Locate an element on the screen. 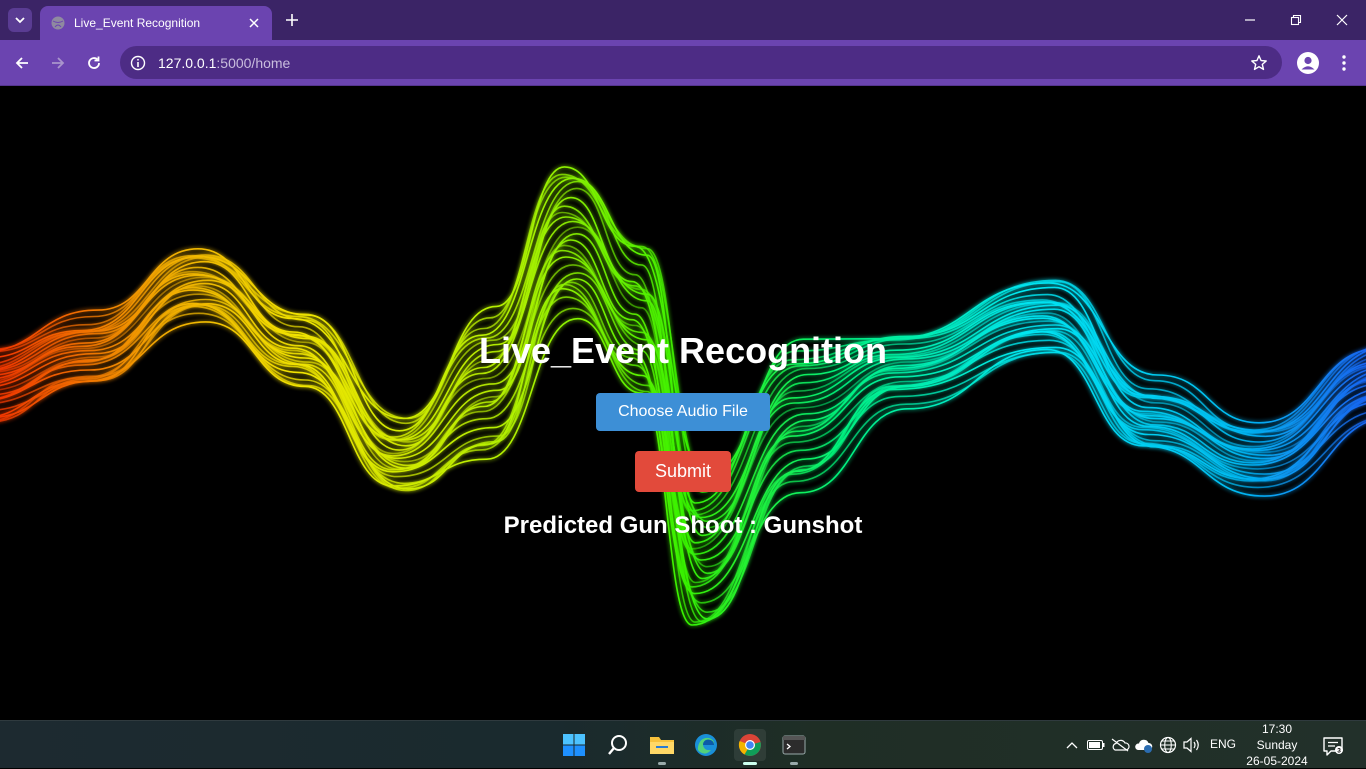 Image resolution: width=1366 pixels, height=769 pixels. arrow-right-icon is located at coordinates (58, 63).